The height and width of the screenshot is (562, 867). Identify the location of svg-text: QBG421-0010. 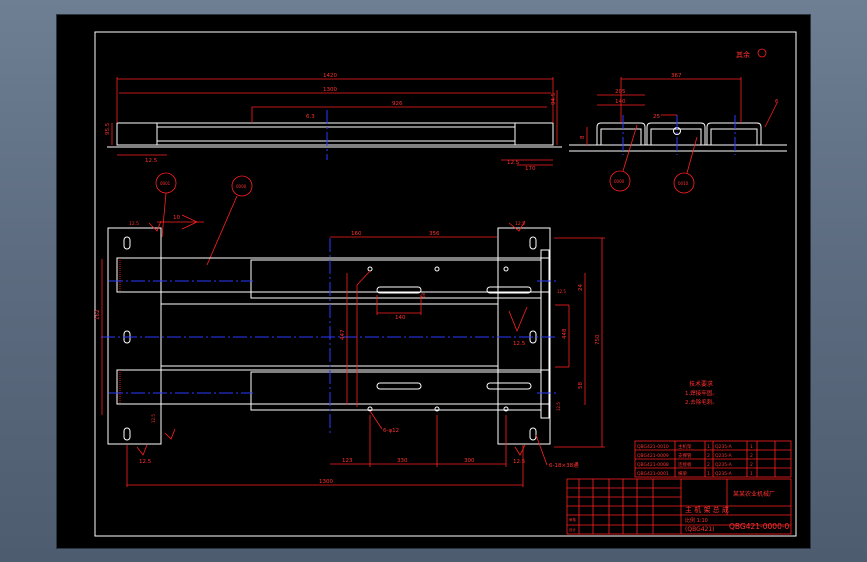
(653, 447).